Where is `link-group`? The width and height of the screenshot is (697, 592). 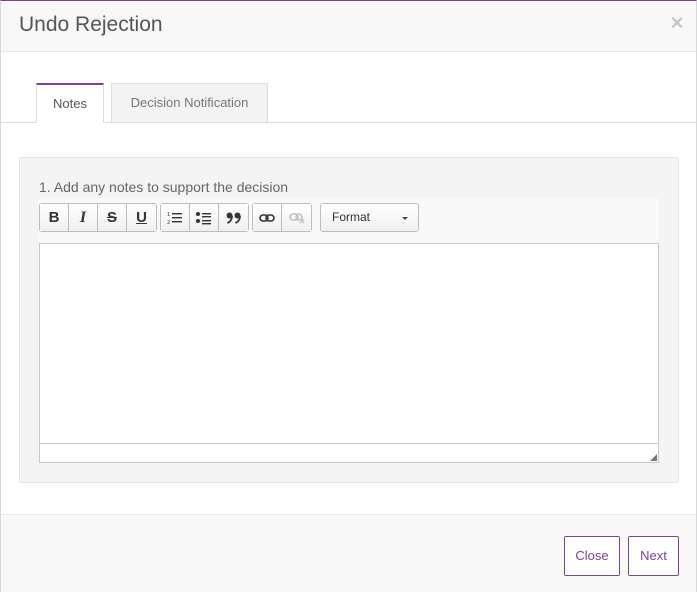
link-group is located at coordinates (282, 217).